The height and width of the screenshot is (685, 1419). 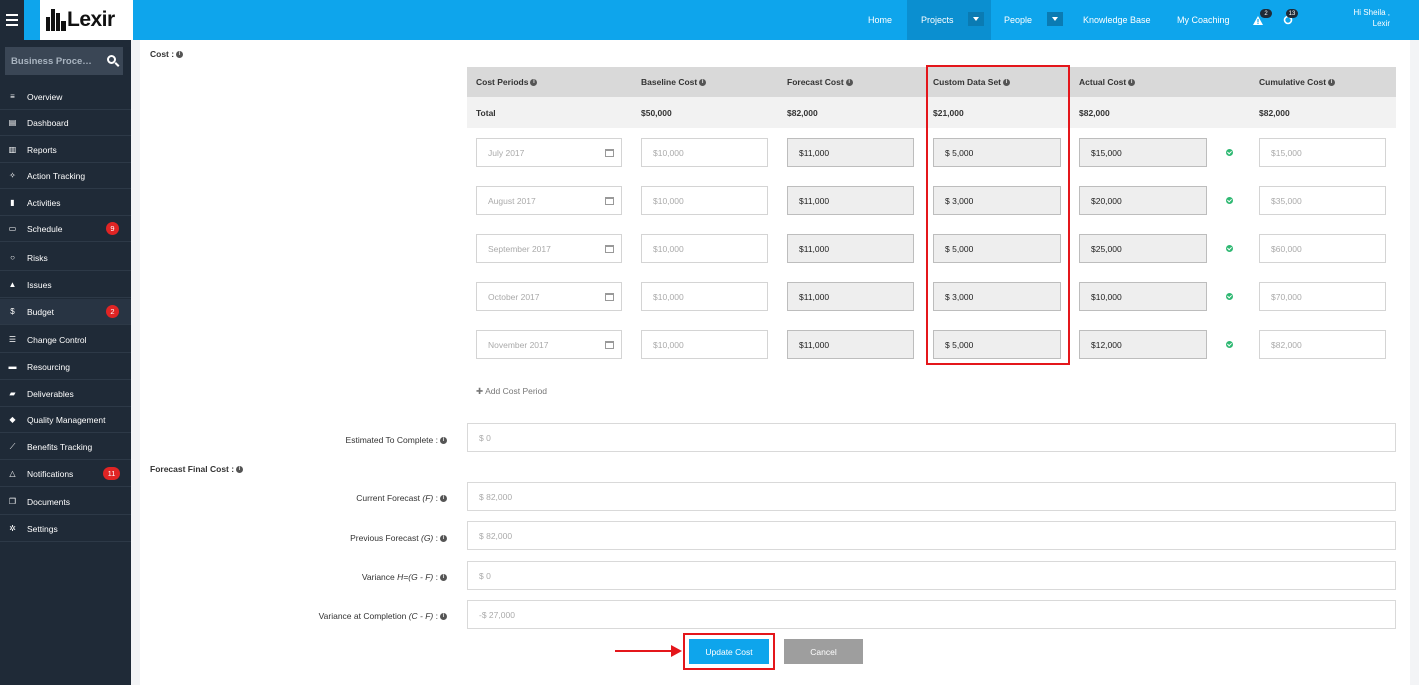 What do you see at coordinates (549, 152) in the screenshot?
I see `period-input: July 2017` at bounding box center [549, 152].